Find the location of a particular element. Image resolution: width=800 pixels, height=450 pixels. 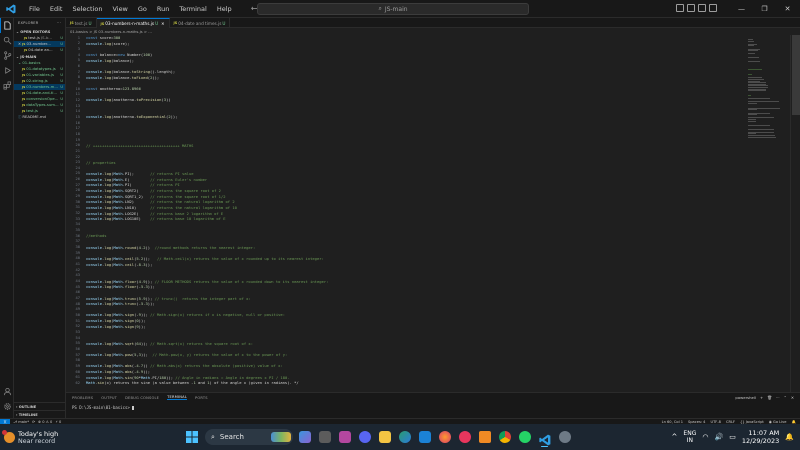

menu-view: View is located at coordinates (119, 9).